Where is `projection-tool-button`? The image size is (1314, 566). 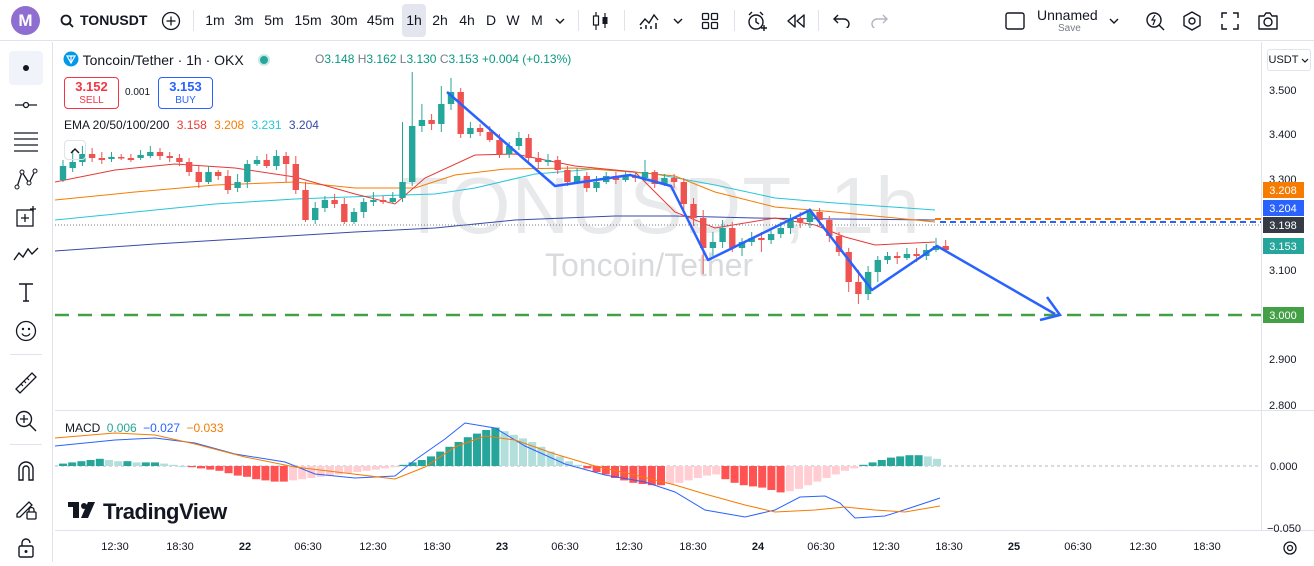 projection-tool-button is located at coordinates (26, 219).